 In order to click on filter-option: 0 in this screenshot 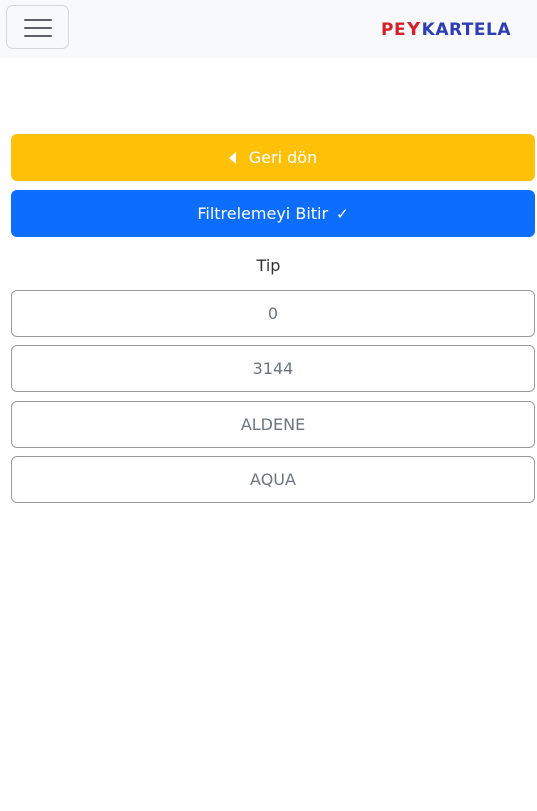, I will do `click(273, 313)`.